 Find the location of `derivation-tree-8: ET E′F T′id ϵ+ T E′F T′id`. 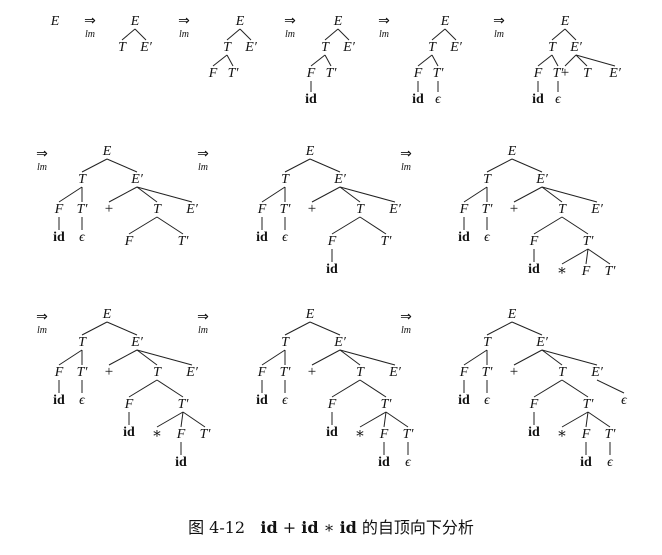

derivation-tree-8: ET E′F T′id ϵ+ T E′F T′id is located at coordinates (329, 210).